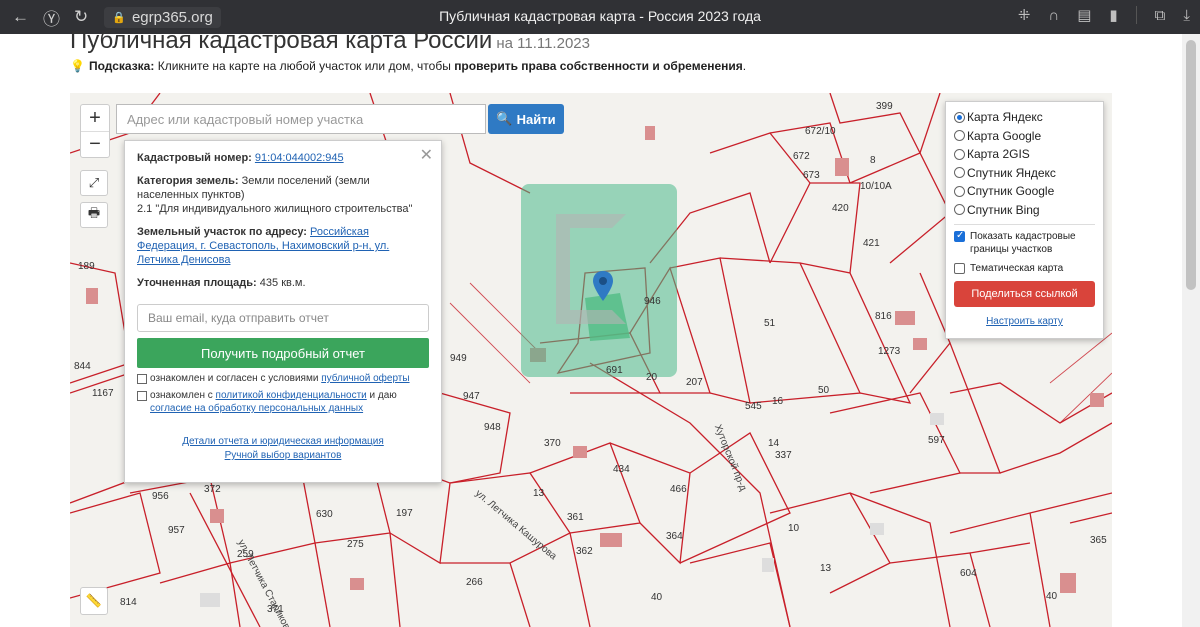 Image resolution: width=1200 pixels, height=627 pixels. Describe the element at coordinates (801, 156) in the screenshot. I see `parcel-number: 672` at that location.